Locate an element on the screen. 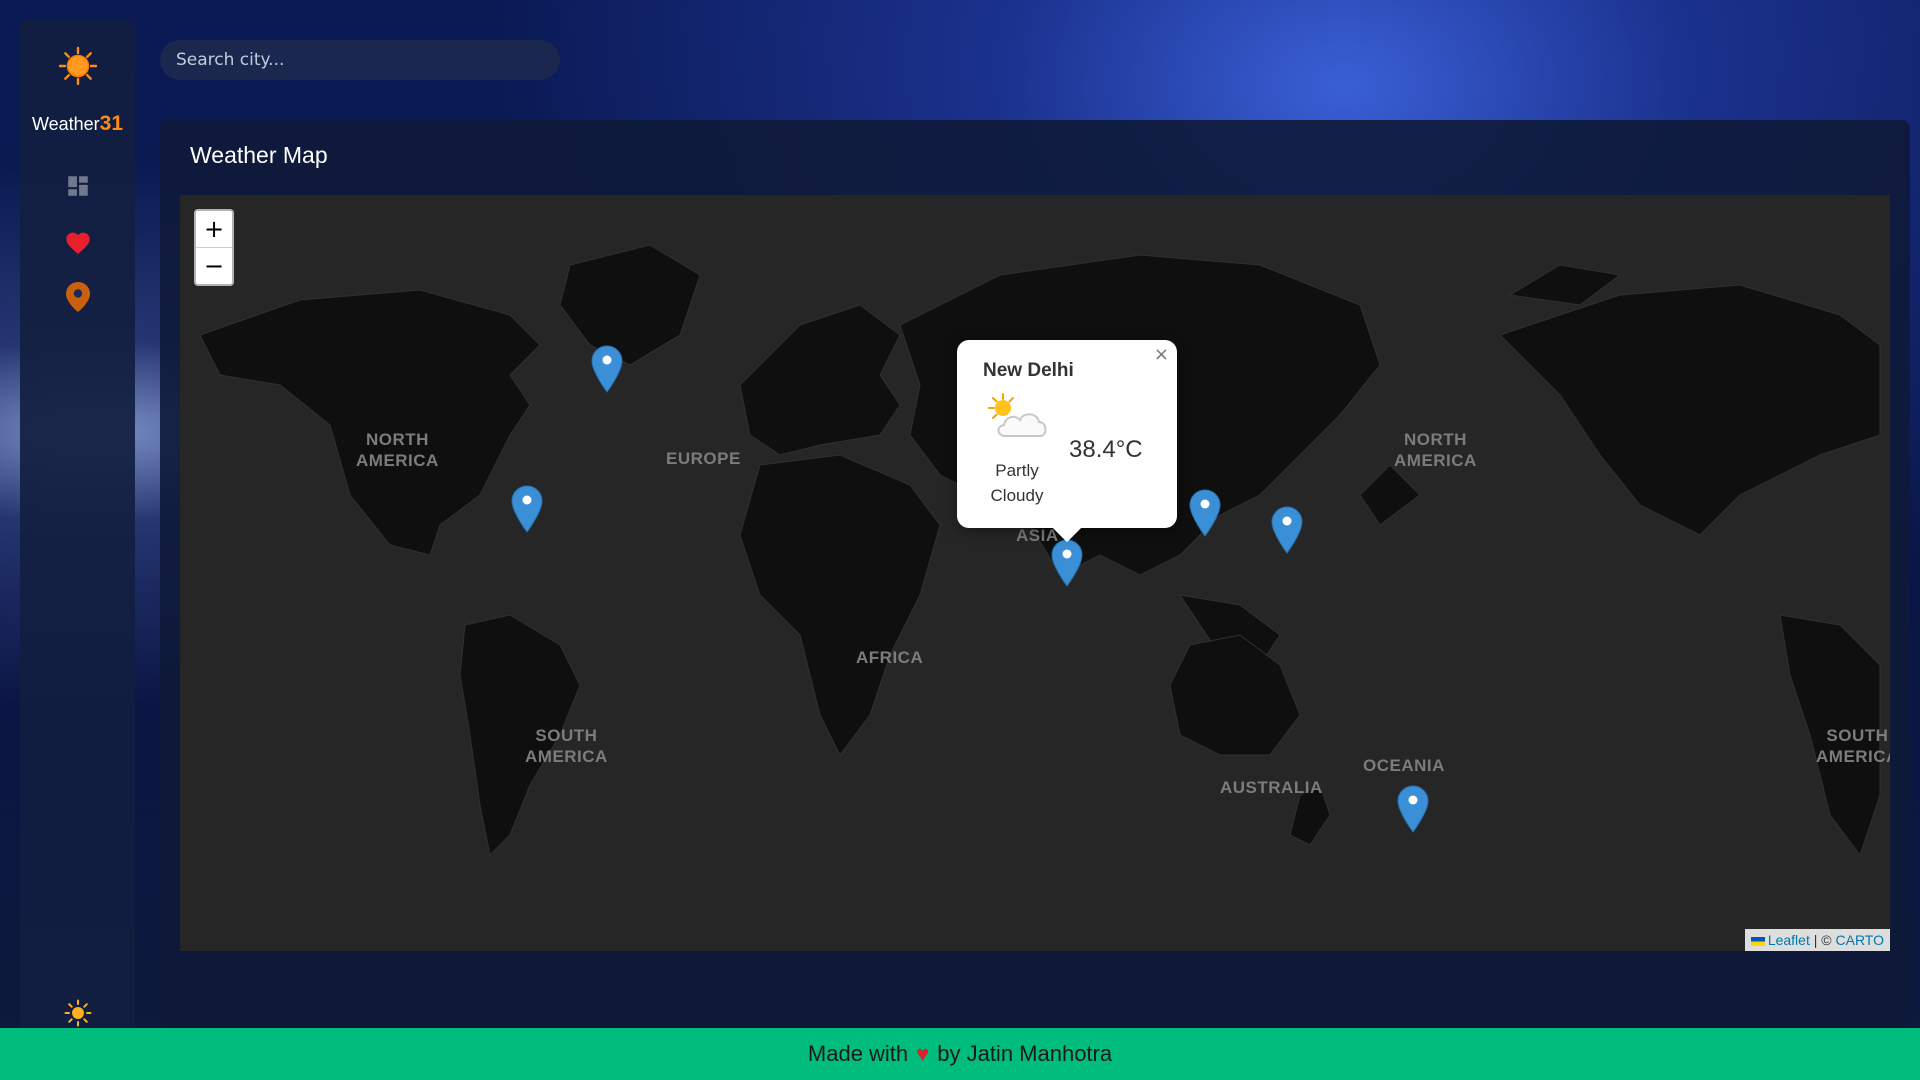 The image size is (1920, 1080). continent-label: OCEANIA is located at coordinates (1404, 765).